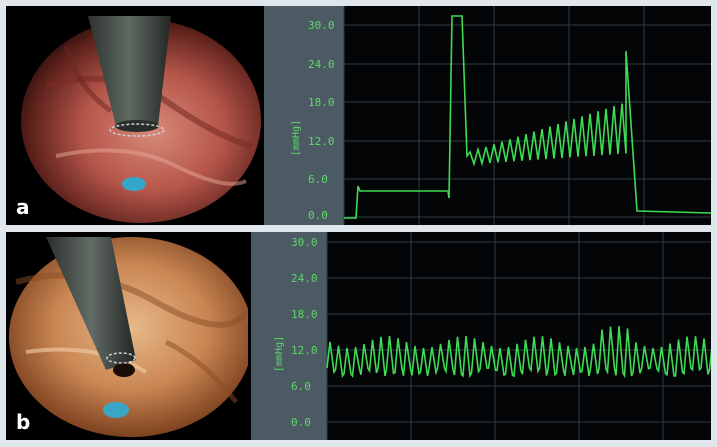 This screenshot has height=447, width=717. What do you see at coordinates (23, 422) in the screenshot?
I see `panel-label-b: b` at bounding box center [23, 422].